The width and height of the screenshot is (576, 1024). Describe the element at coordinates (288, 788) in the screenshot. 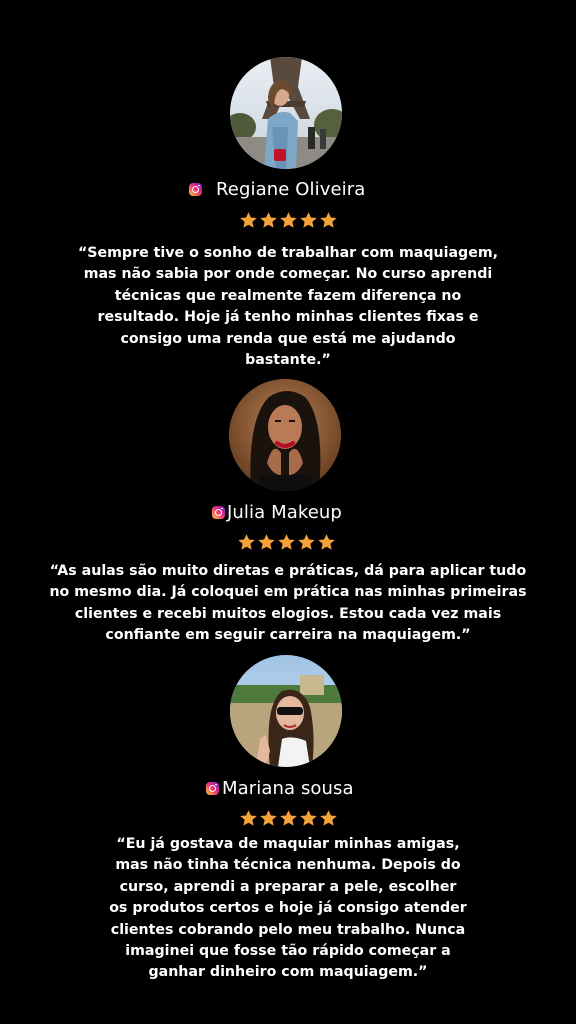

I see `reviewer-name: Mariana sousa` at that location.